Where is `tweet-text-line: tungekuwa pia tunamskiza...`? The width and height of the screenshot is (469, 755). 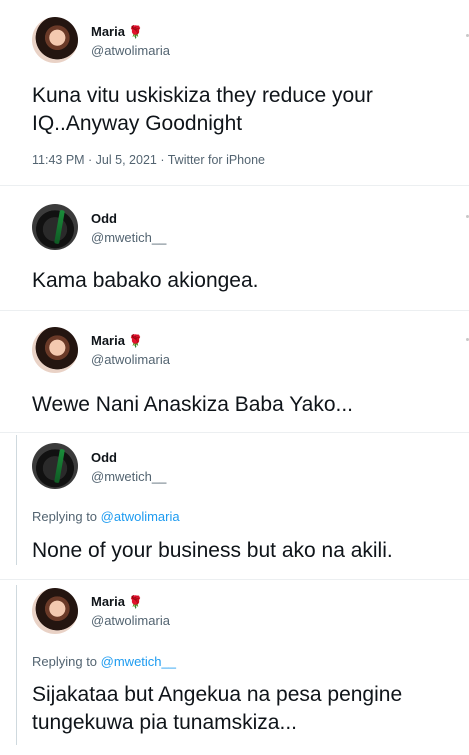 tweet-text-line: tungekuwa pia tunamskiza... is located at coordinates (164, 722).